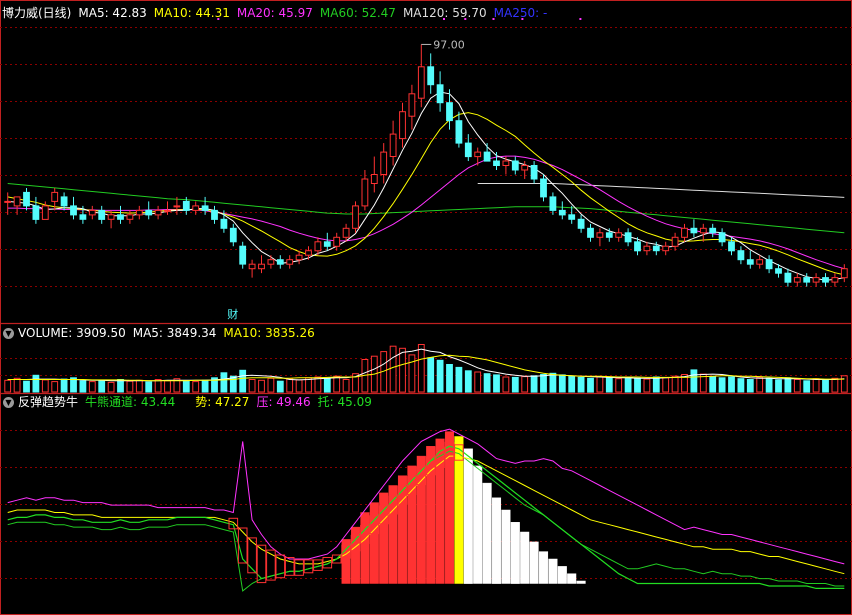 Image resolution: width=852 pixels, height=615 pixels. What do you see at coordinates (308, 566) in the screenshot?
I see `indicator-box` at bounding box center [308, 566].